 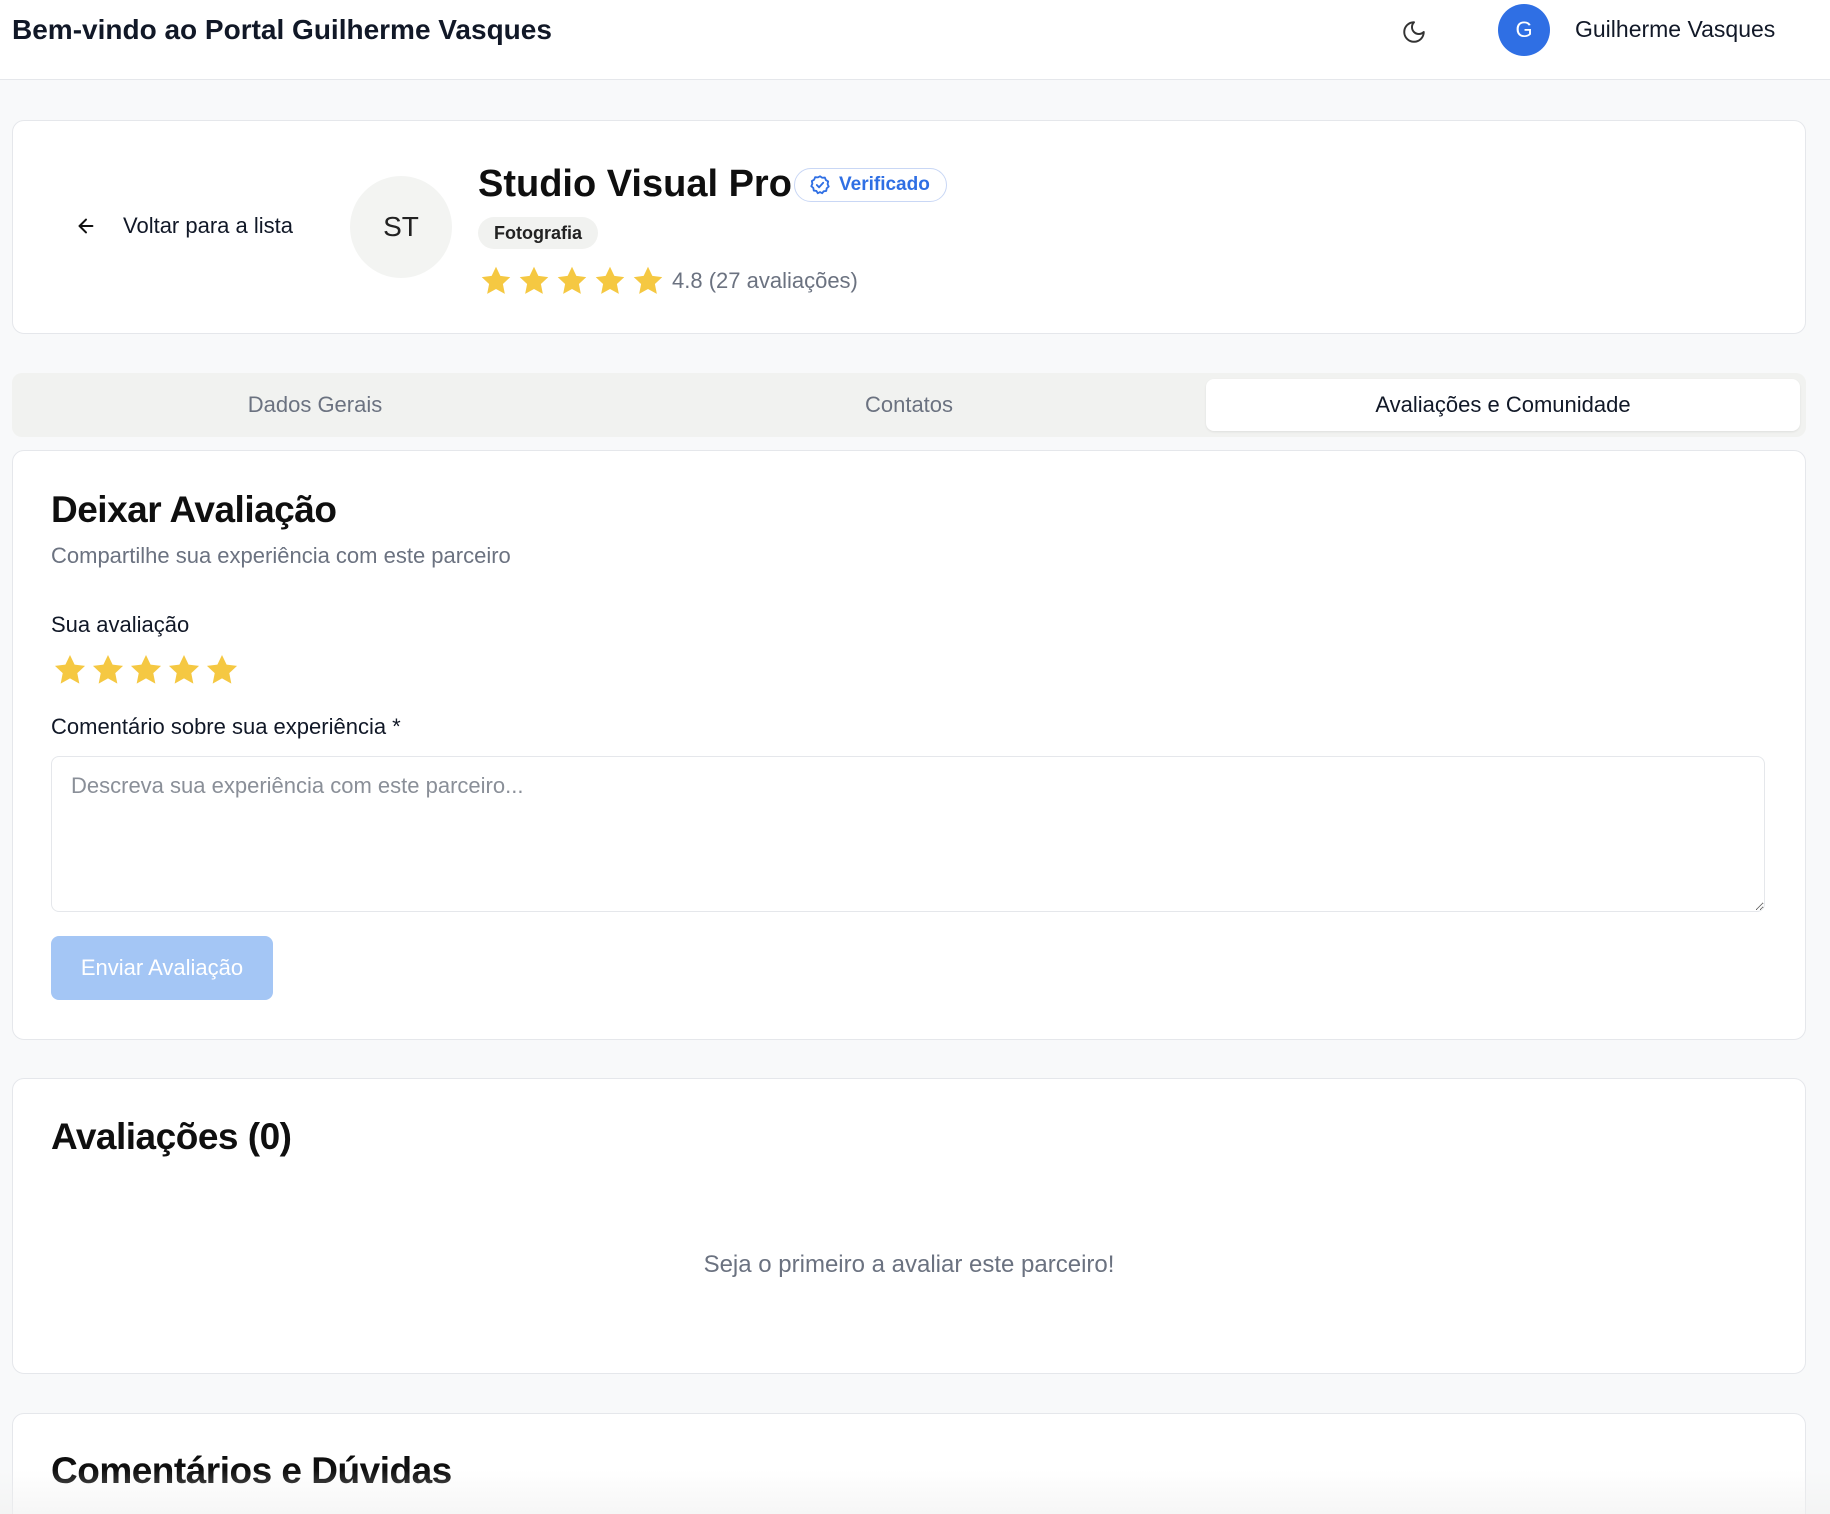 What do you see at coordinates (765, 280) in the screenshot?
I see `rating-text: 4.8 (27 avaliações)` at bounding box center [765, 280].